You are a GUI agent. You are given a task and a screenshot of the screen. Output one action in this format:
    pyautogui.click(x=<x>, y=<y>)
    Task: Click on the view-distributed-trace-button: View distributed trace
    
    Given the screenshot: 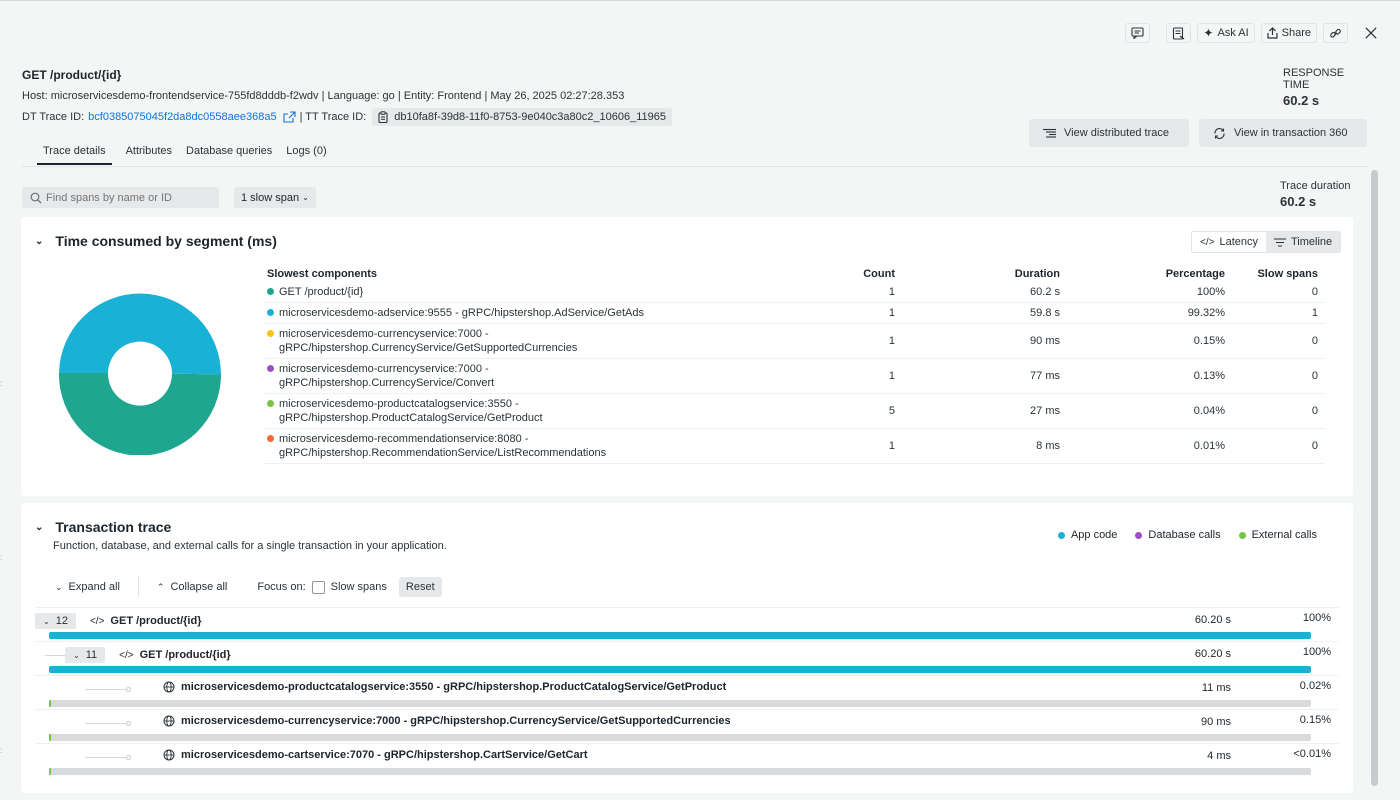 What is the action you would take?
    pyautogui.click(x=1109, y=133)
    